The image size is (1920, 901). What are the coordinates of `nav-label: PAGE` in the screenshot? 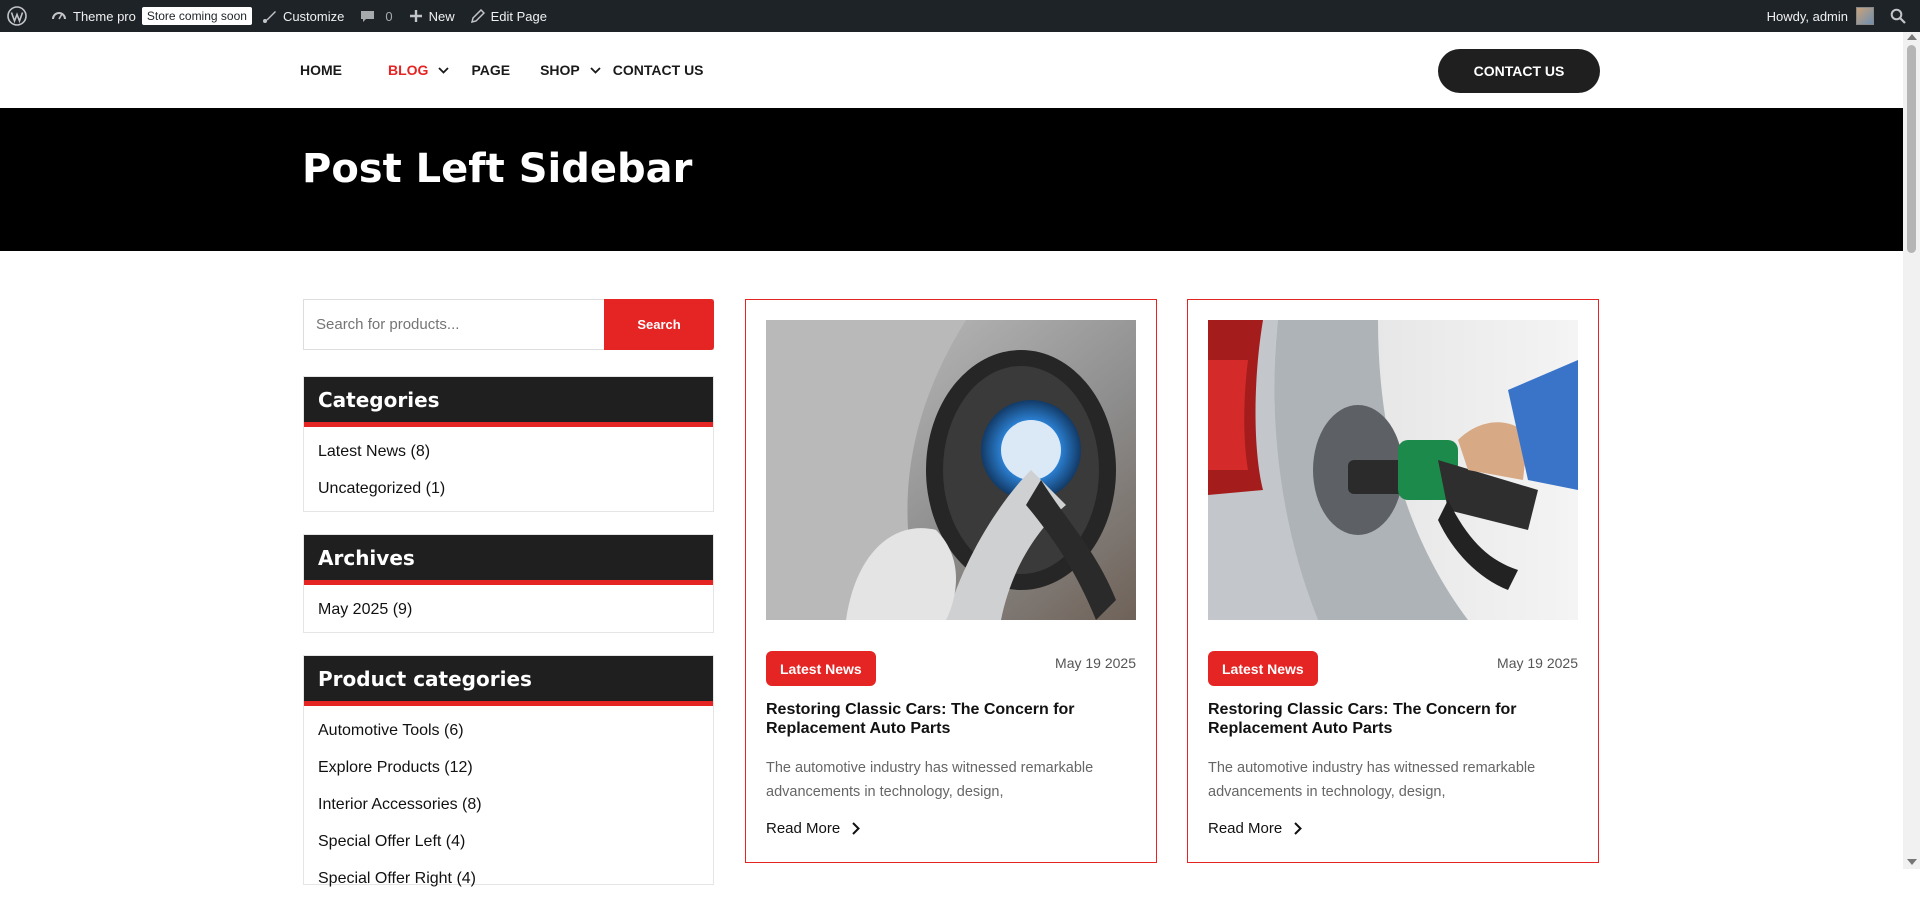 It's located at (491, 70).